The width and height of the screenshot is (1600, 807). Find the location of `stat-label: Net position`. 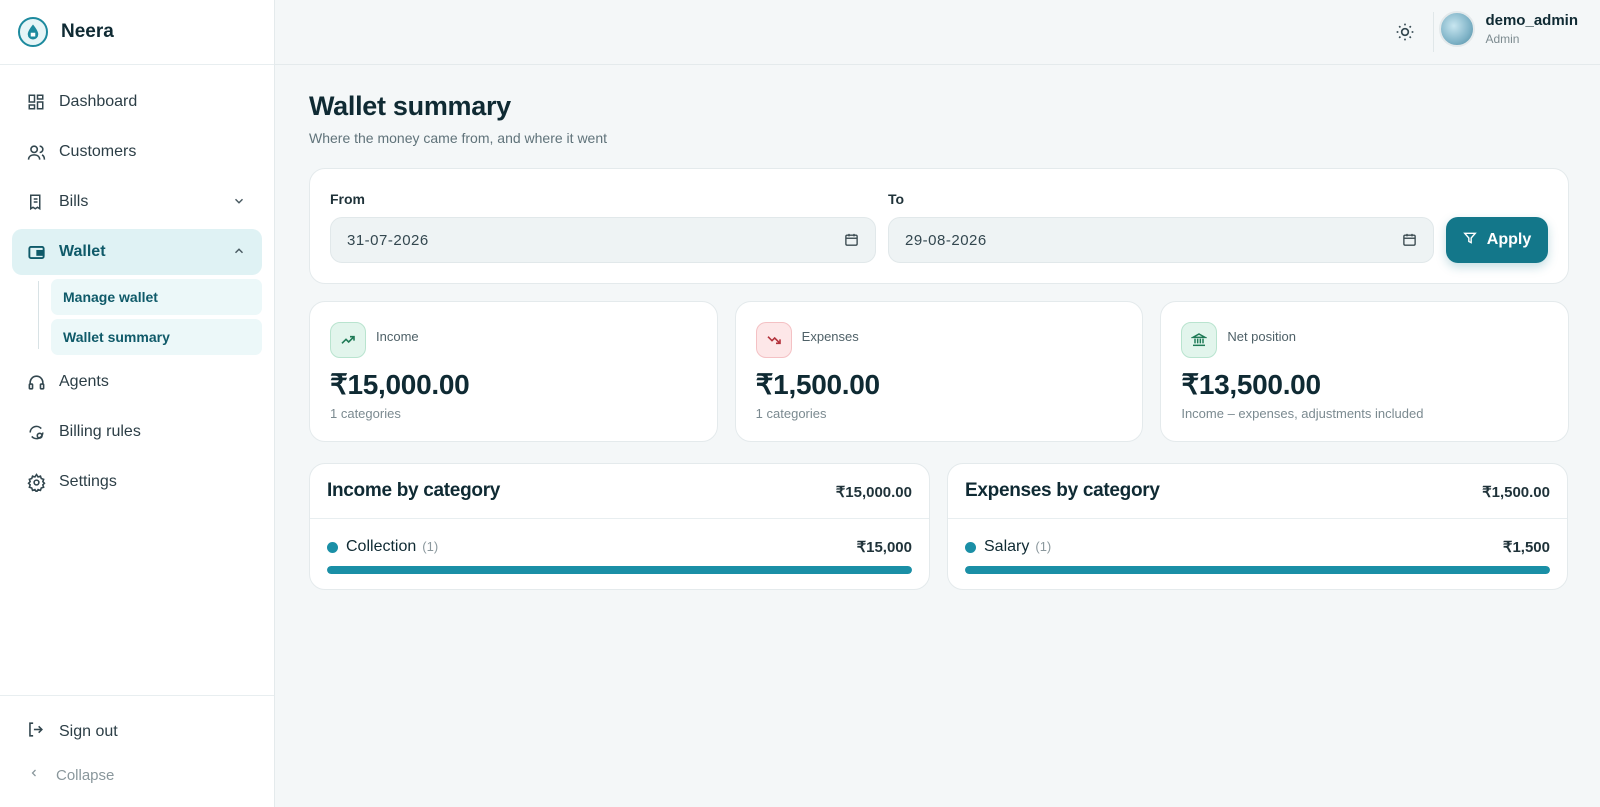

stat-label: Net position is located at coordinates (1261, 336).